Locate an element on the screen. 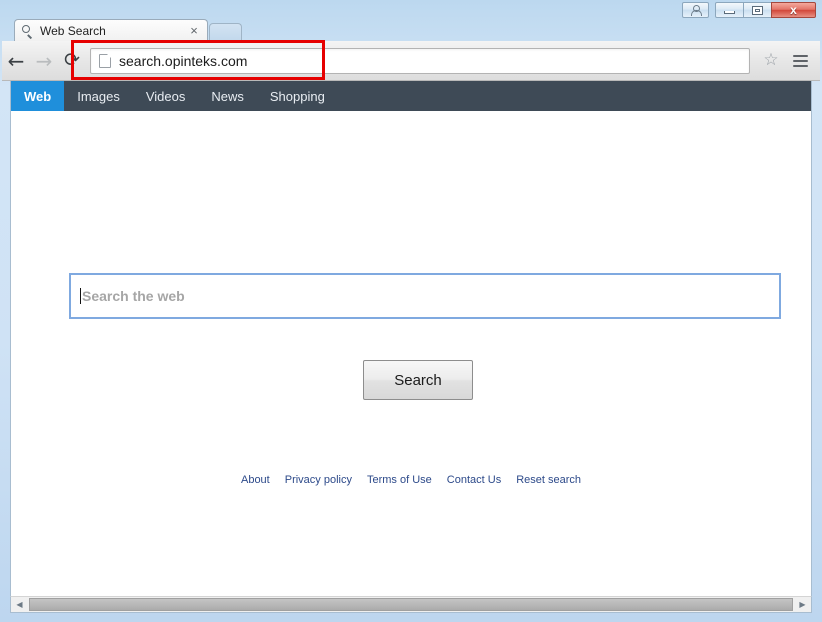 This screenshot has height=622, width=822. sitenav-label: Web is located at coordinates (38, 96).